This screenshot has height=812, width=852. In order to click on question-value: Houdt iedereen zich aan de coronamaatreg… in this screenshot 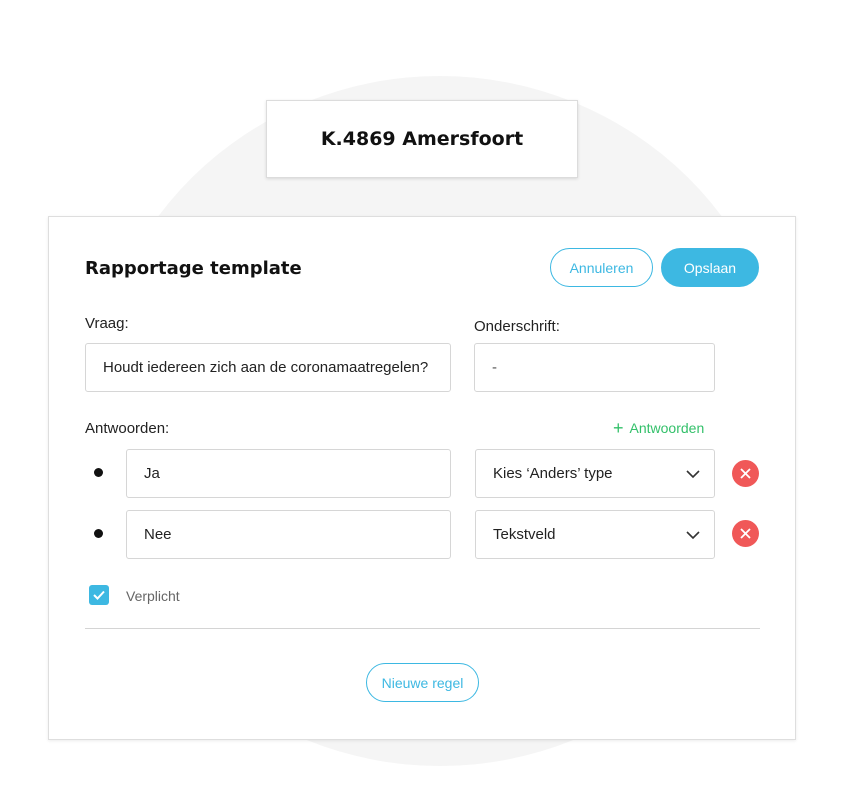, I will do `click(266, 367)`.